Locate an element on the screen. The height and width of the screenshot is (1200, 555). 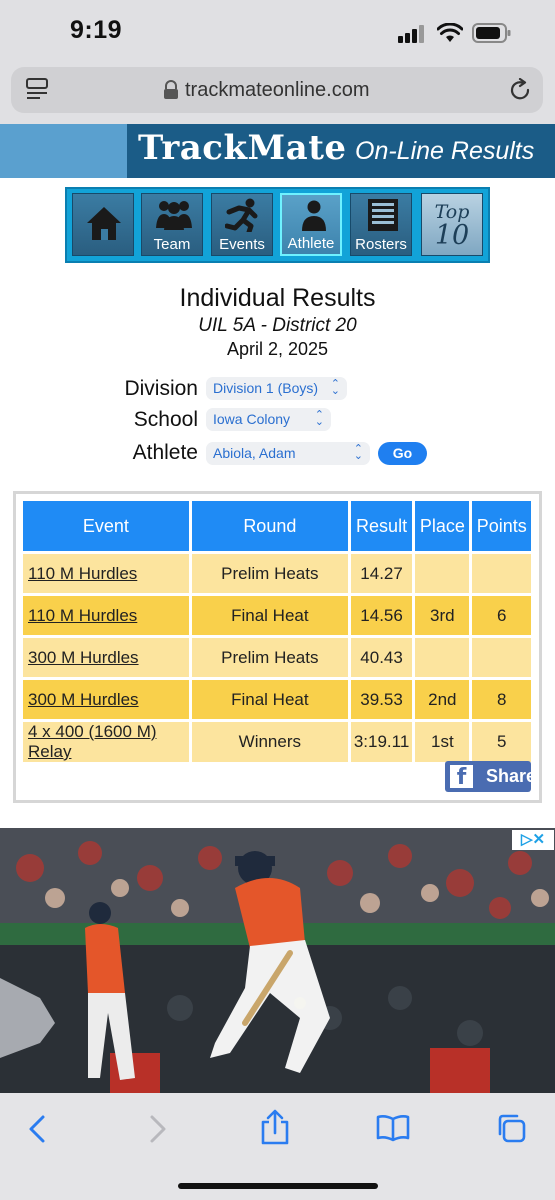
table-row: 110 M Hurdles Final Heat 14.56 3rd 6 is located at coordinates (277, 615).